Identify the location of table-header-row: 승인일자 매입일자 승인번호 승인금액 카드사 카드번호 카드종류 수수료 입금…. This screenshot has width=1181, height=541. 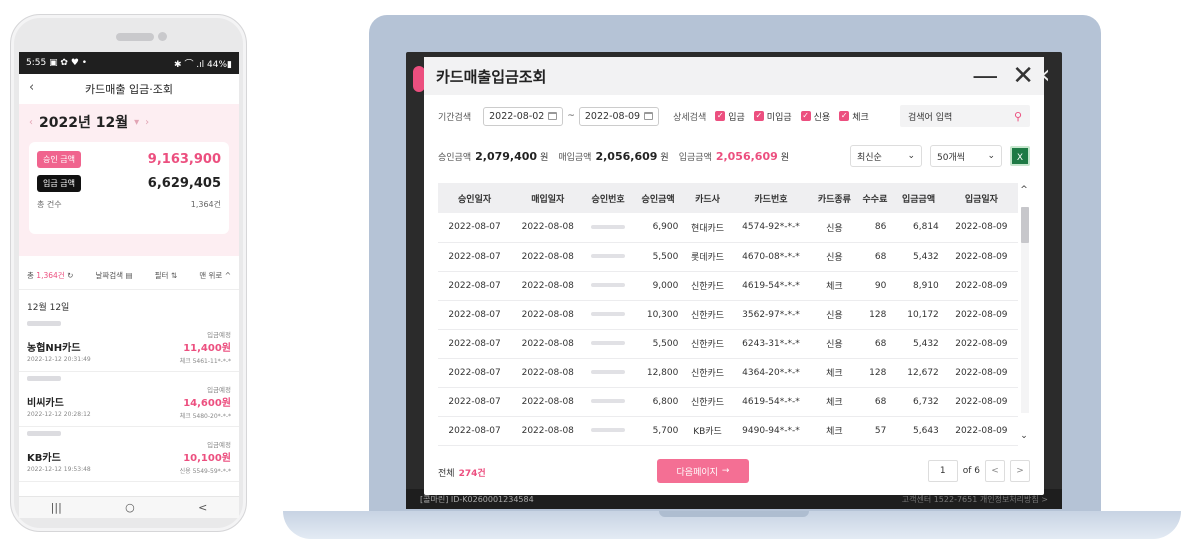
(728, 198).